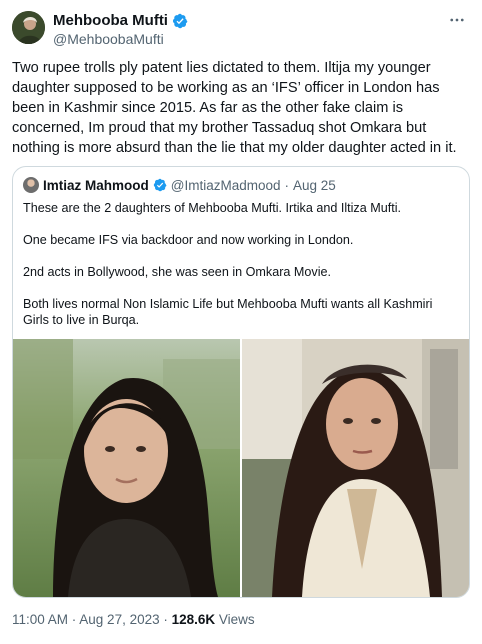  I want to click on quoted-author-name: Imtiaz Mahmood, so click(96, 185).